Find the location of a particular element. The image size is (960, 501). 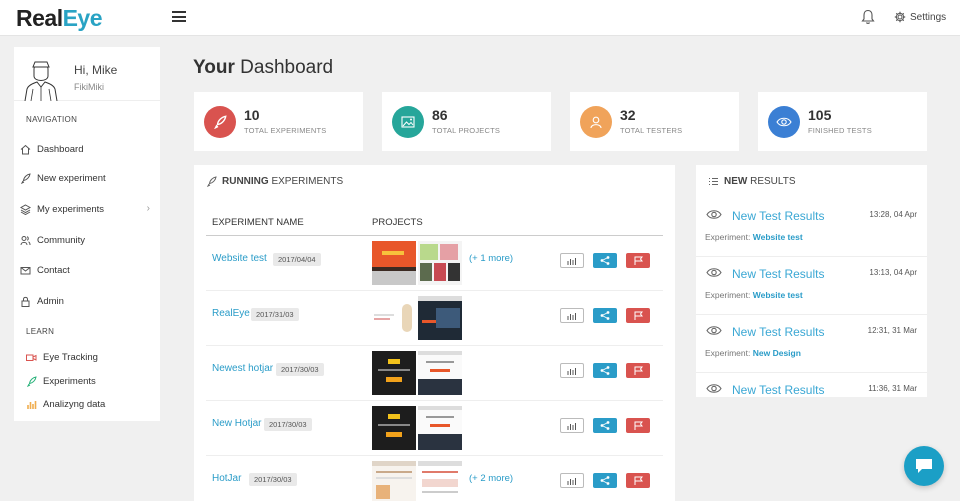

sidebar-item-admin: Admin is located at coordinates (88, 301).